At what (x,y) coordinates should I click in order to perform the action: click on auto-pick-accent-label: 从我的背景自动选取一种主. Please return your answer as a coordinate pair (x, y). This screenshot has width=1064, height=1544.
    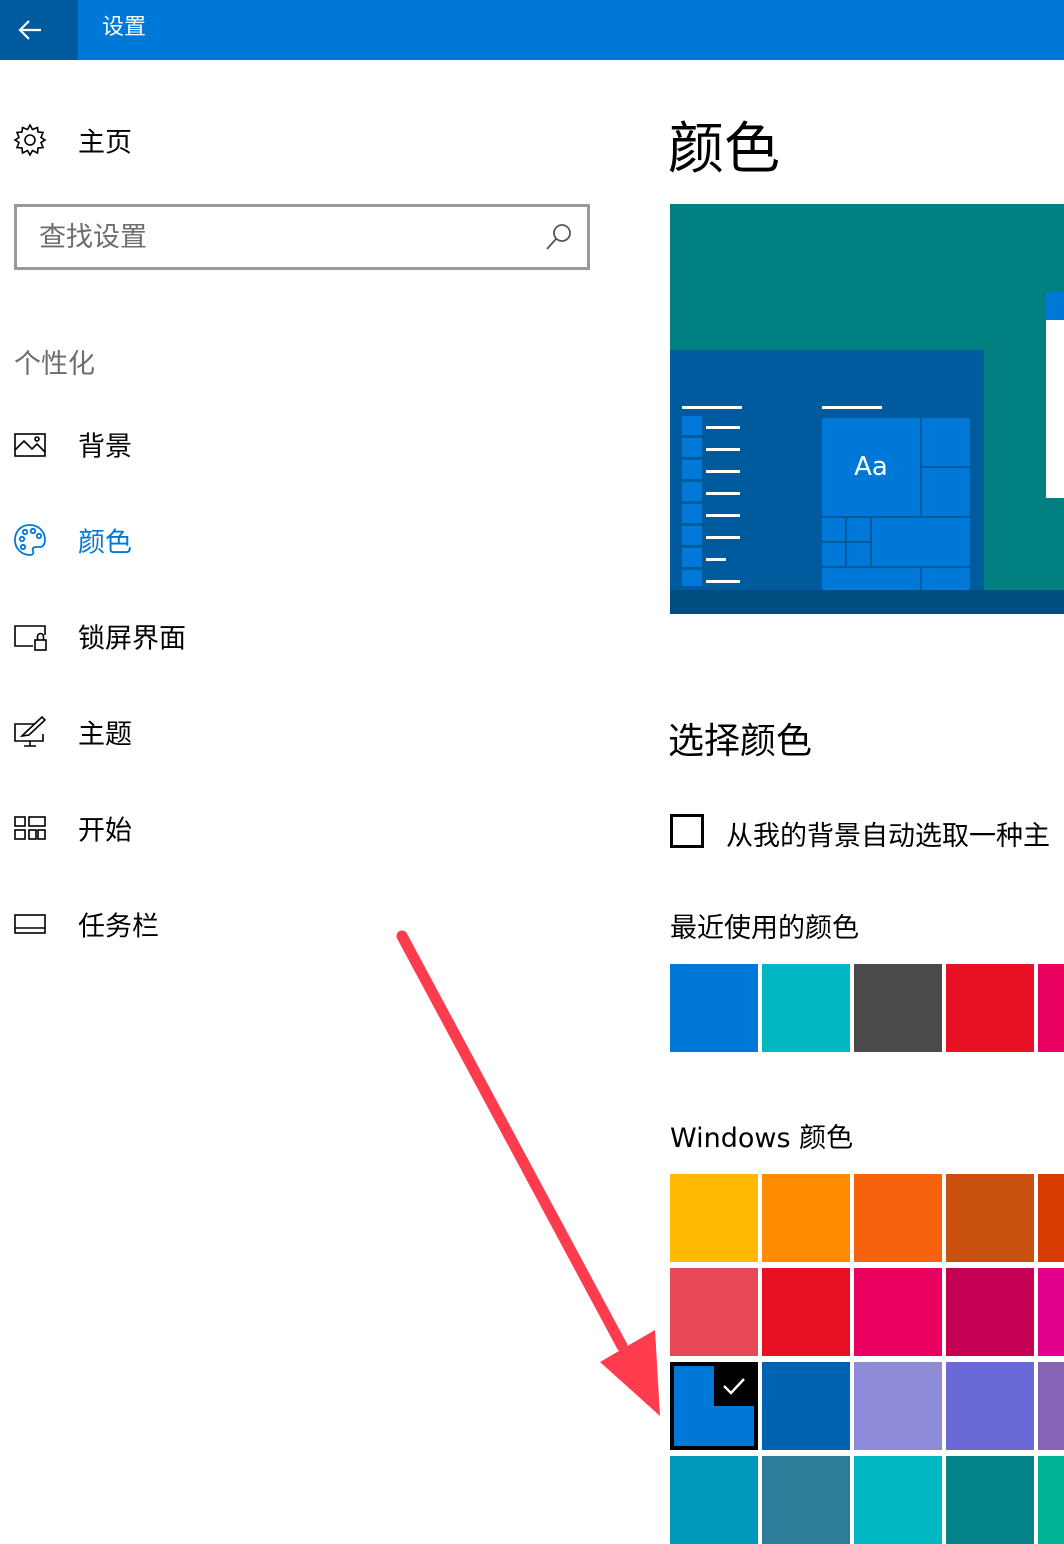
    Looking at the image, I should click on (888, 836).